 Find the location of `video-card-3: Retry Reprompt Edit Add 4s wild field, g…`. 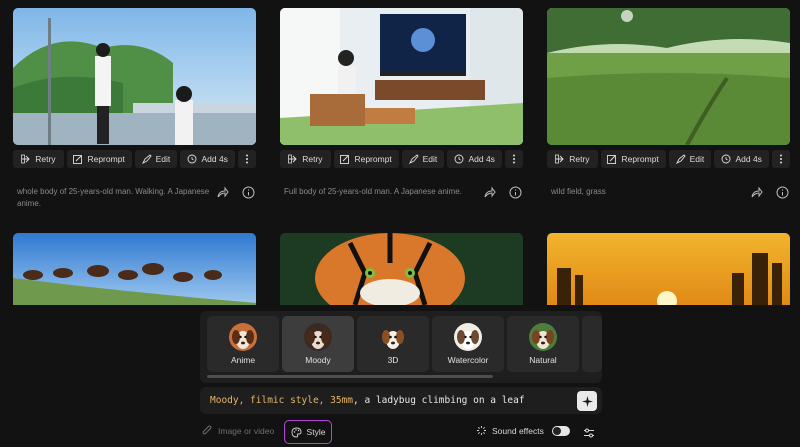

video-card-3: Retry Reprompt Edit Add 4s wild field, g… is located at coordinates (668, 103).